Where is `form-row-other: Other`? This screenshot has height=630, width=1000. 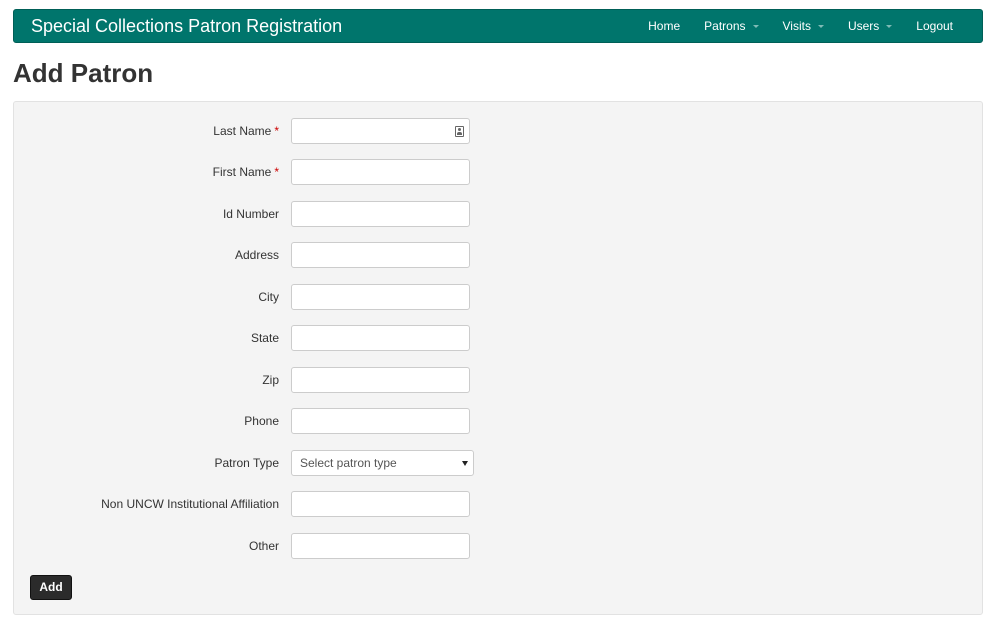 form-row-other: Other is located at coordinates (314, 546).